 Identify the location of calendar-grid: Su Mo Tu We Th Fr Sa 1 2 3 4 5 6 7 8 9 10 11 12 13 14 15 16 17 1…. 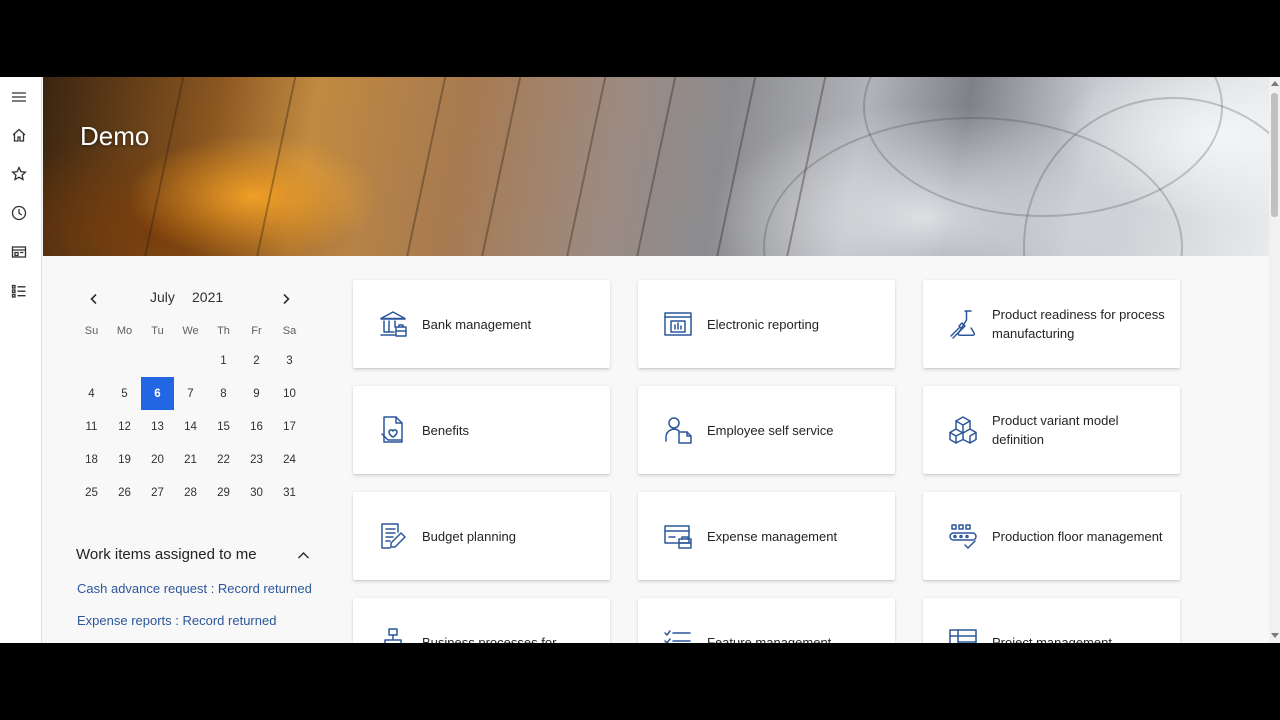
(190, 413).